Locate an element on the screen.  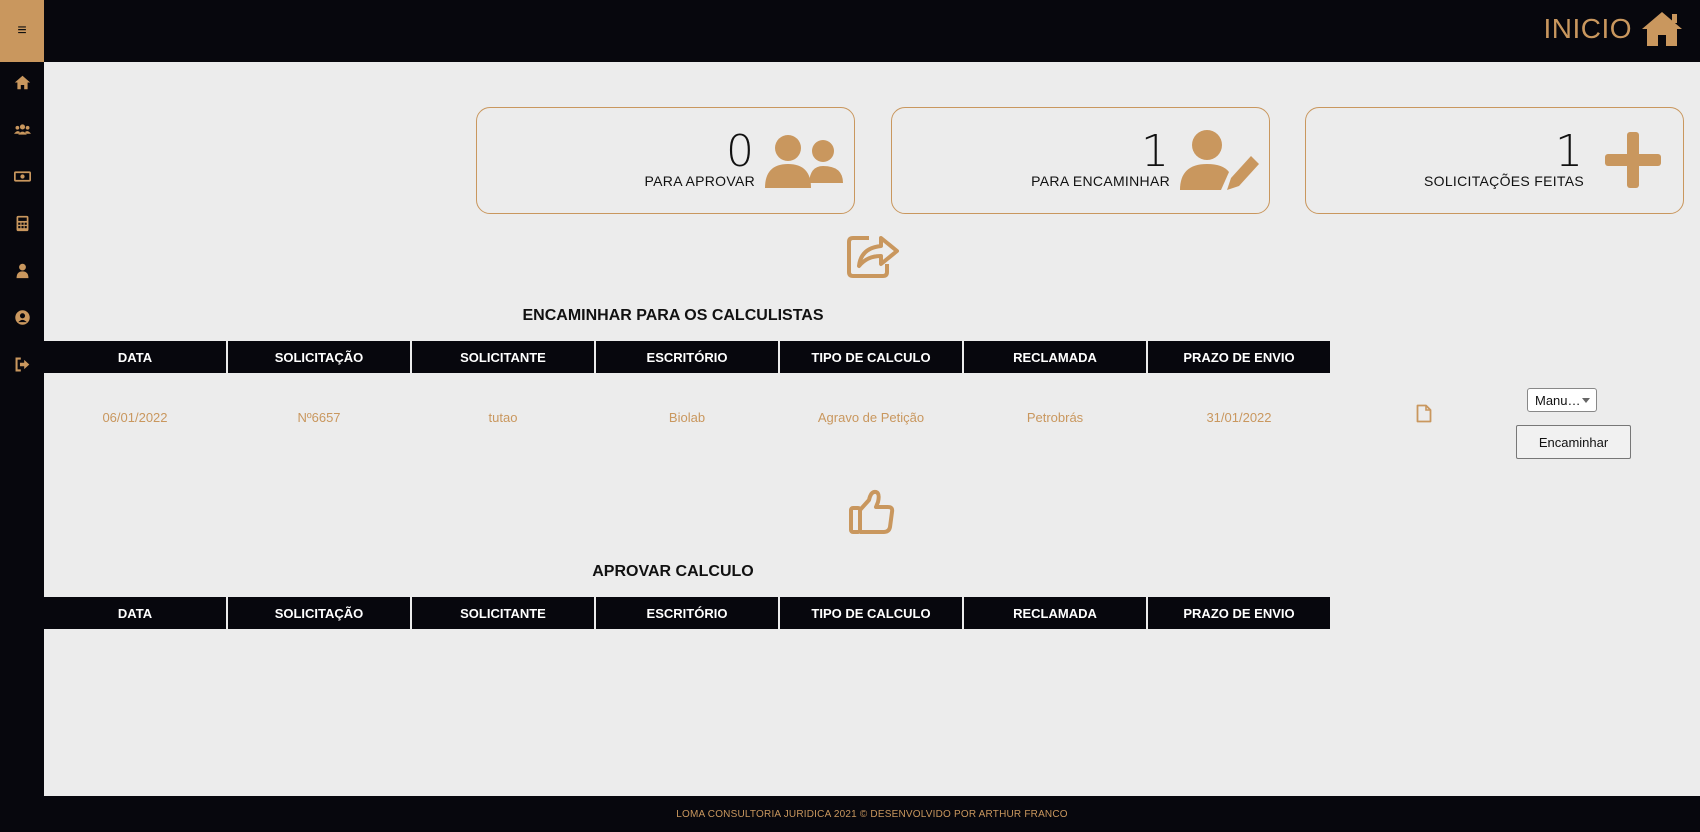
section-title-aprovar: APROVAR CALCULO is located at coordinates (673, 571).